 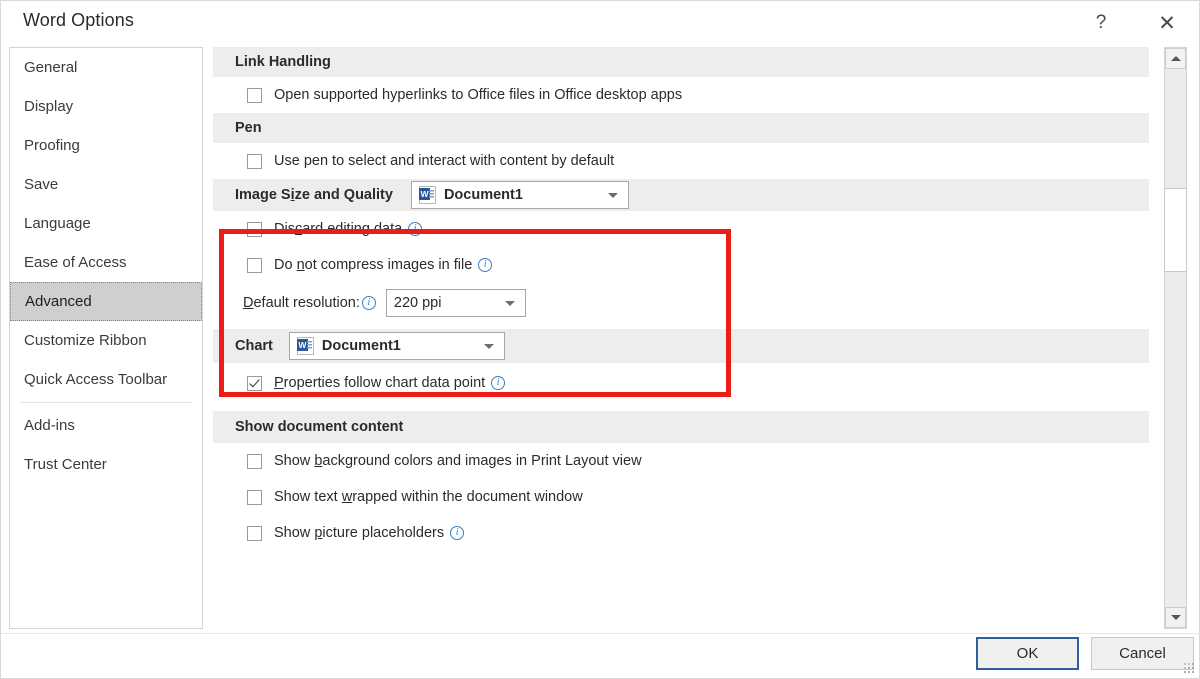 What do you see at coordinates (1190, 669) in the screenshot?
I see `resize-grip` at bounding box center [1190, 669].